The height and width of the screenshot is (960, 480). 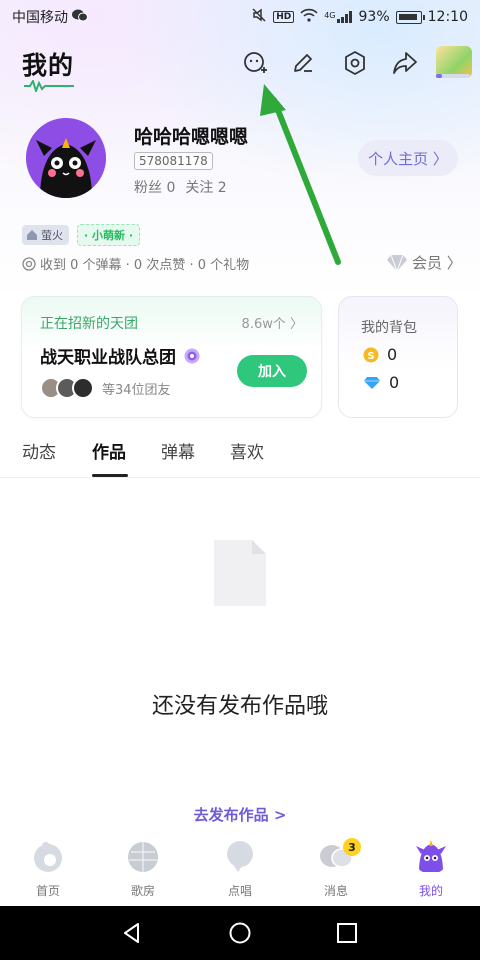 I want to click on nav-song-room-label: 歌房, so click(x=142, y=891).